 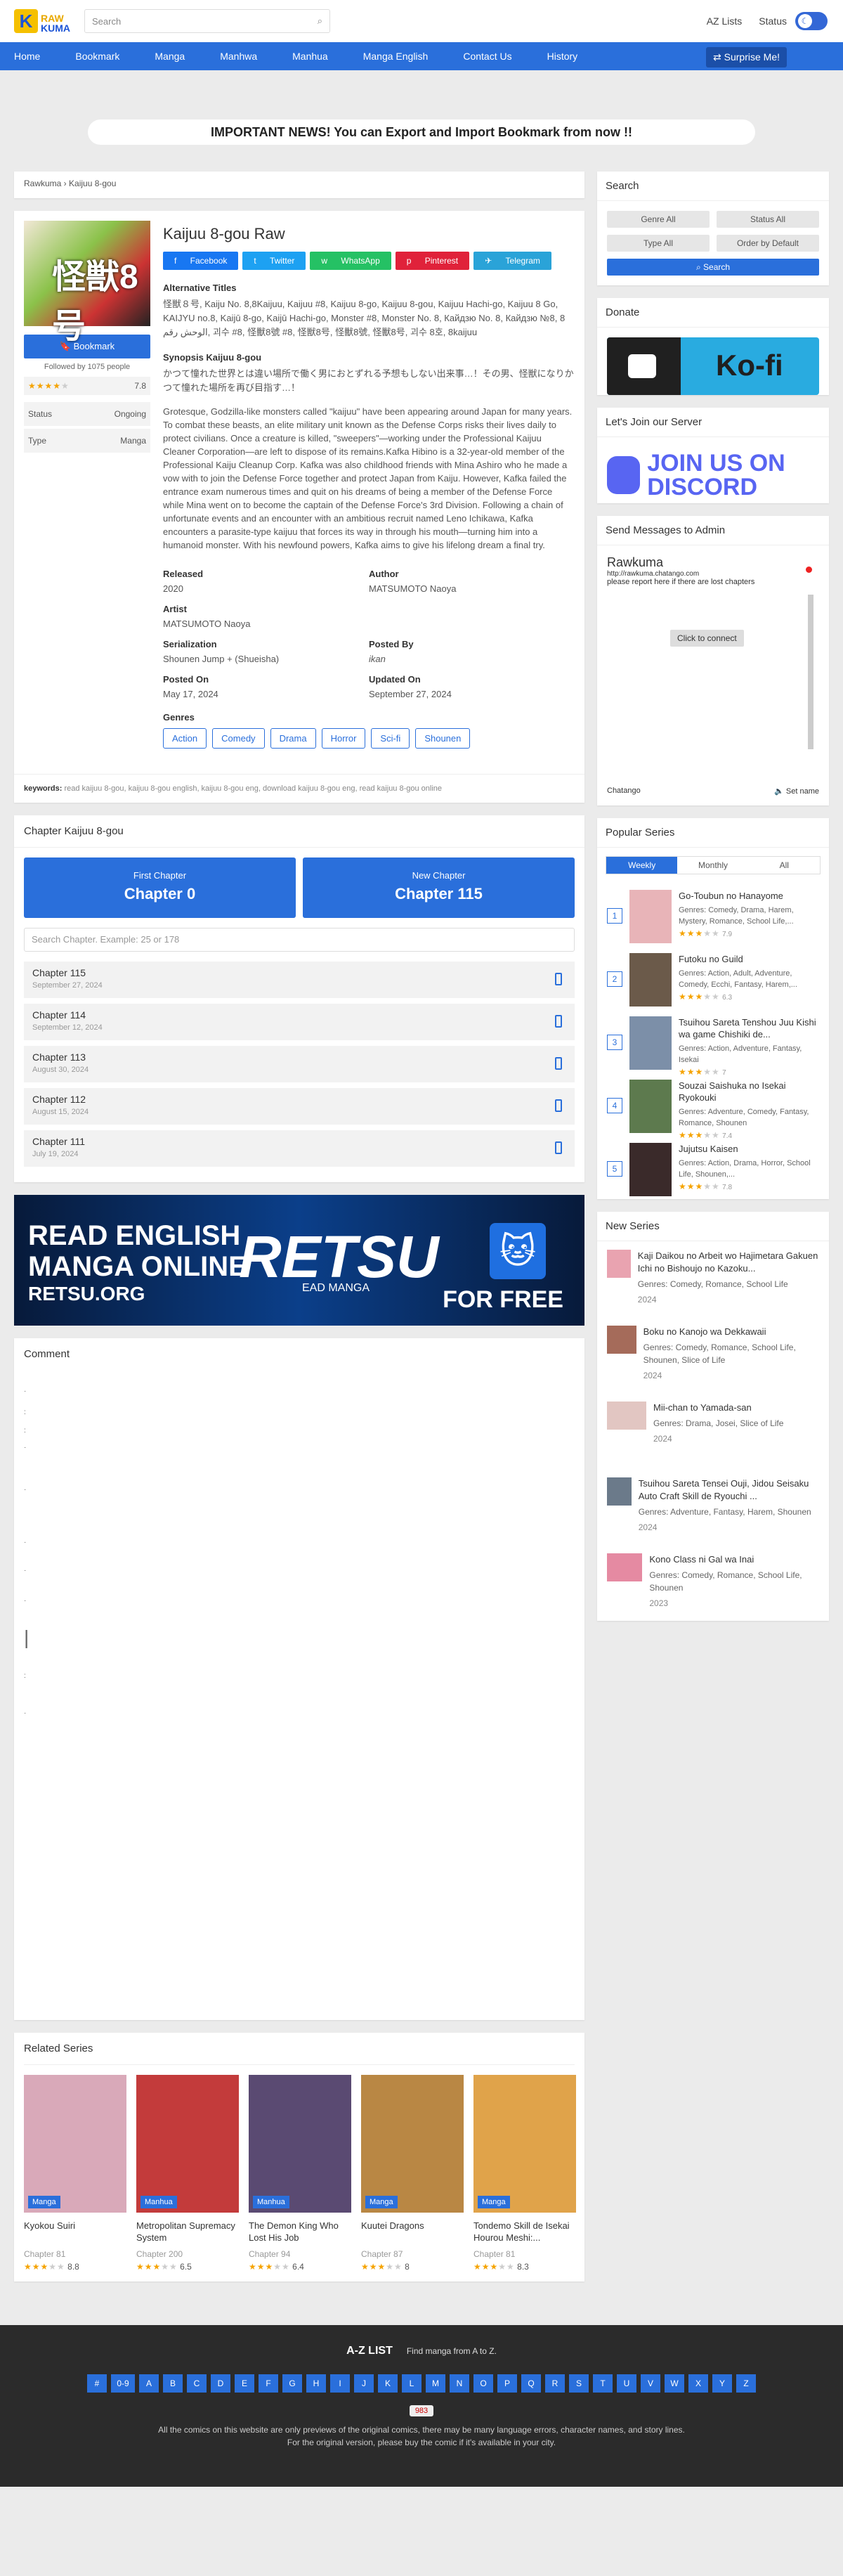 I want to click on az-letter-link: T, so click(x=603, y=2383).